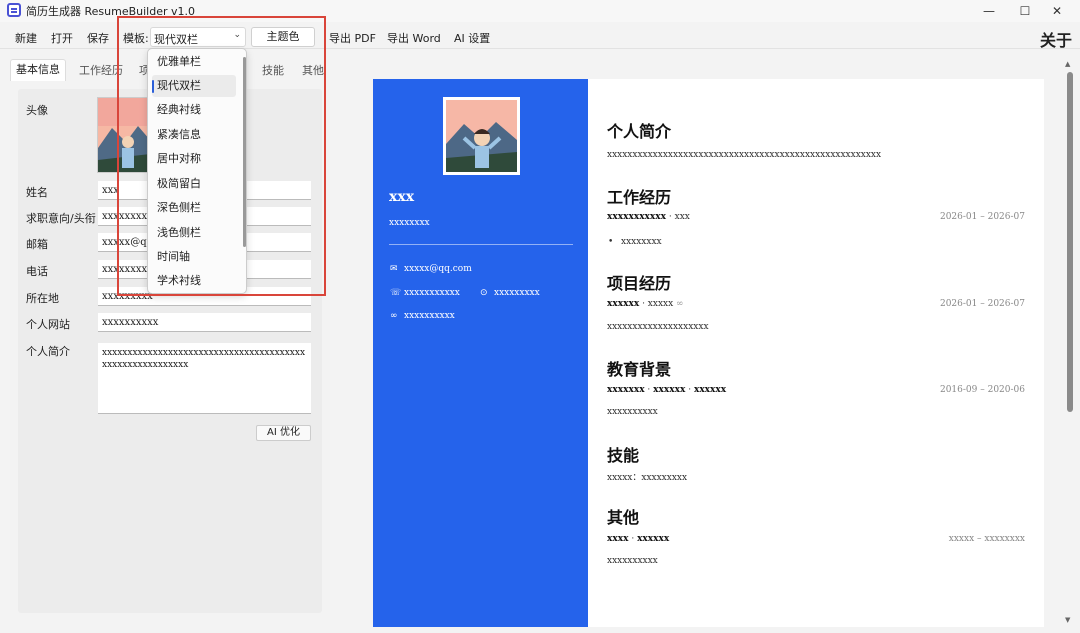 Image resolution: width=1080 pixels, height=633 pixels. Describe the element at coordinates (517, 293) in the screenshot. I see `resume-location: xxxxxxxxx` at that location.